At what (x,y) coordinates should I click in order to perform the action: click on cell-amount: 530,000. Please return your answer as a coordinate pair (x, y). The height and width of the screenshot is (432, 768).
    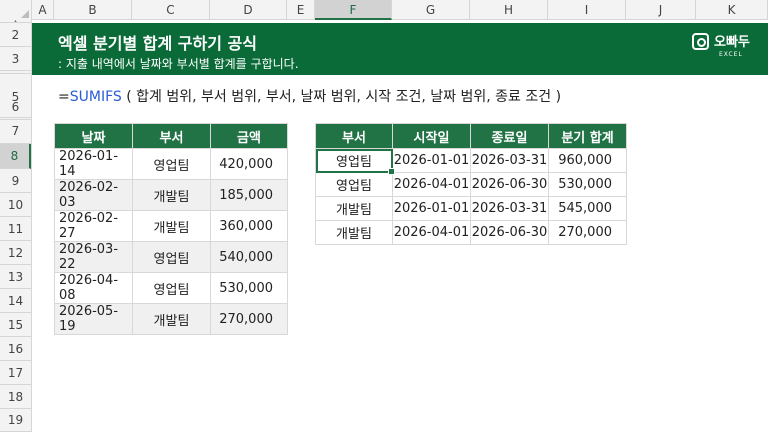
    Looking at the image, I should click on (249, 288).